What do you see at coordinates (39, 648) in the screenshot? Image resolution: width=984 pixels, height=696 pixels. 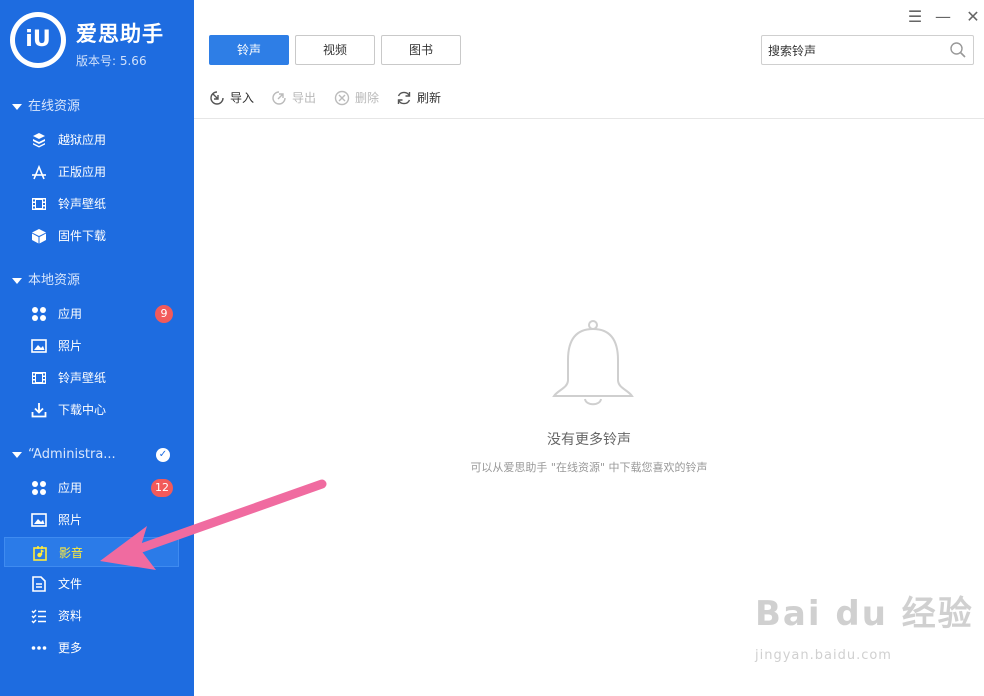 I see `more-dots-icon` at bounding box center [39, 648].